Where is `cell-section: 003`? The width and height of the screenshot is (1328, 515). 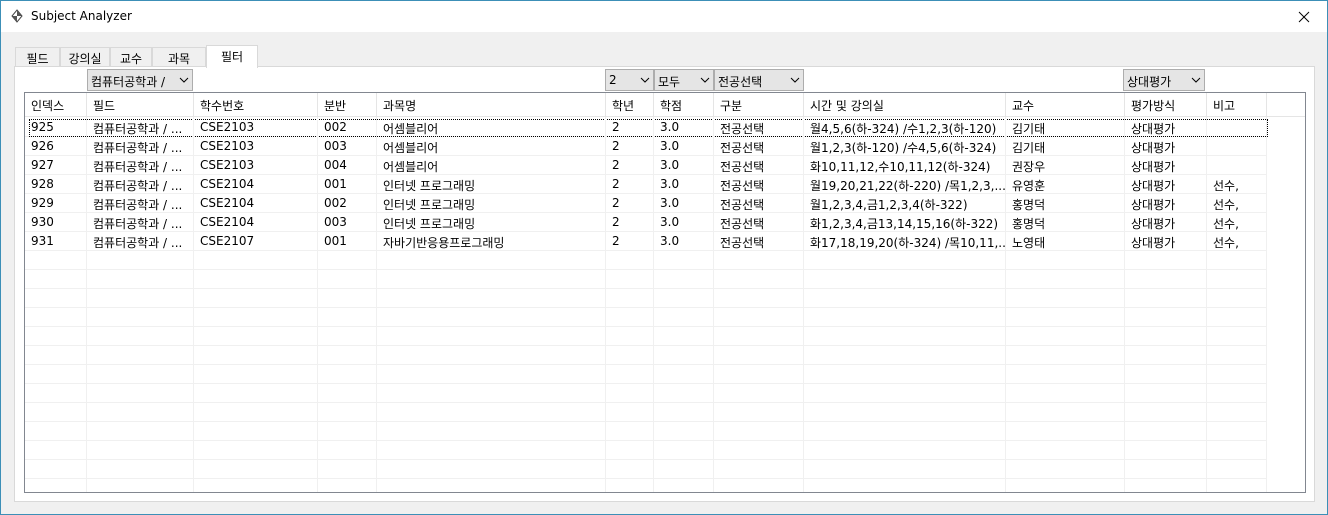
cell-section: 003 is located at coordinates (347, 146).